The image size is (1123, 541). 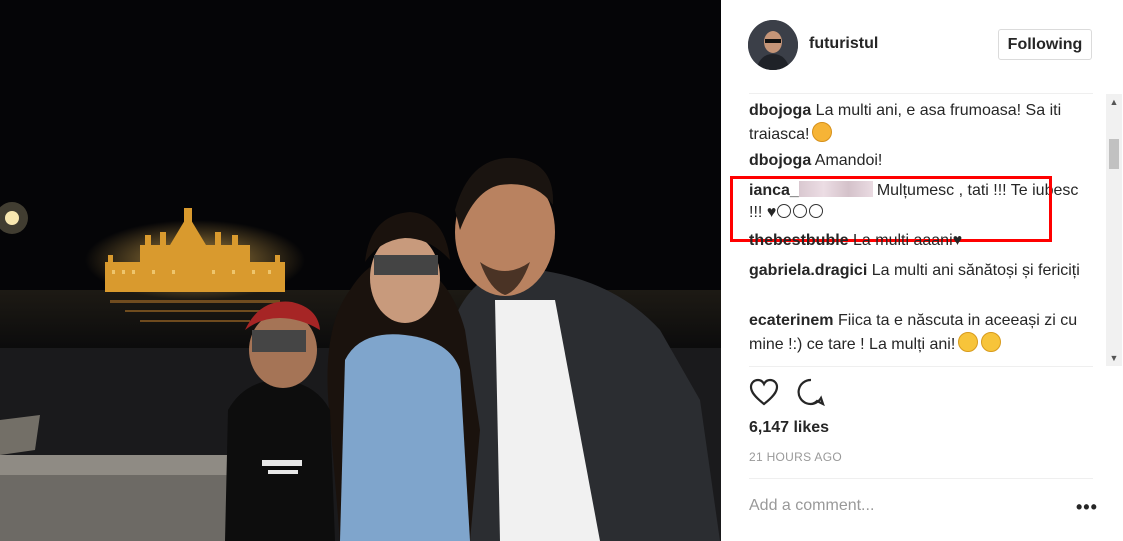 I want to click on list-item: dbojoga Amandoi!, so click(x=918, y=161).